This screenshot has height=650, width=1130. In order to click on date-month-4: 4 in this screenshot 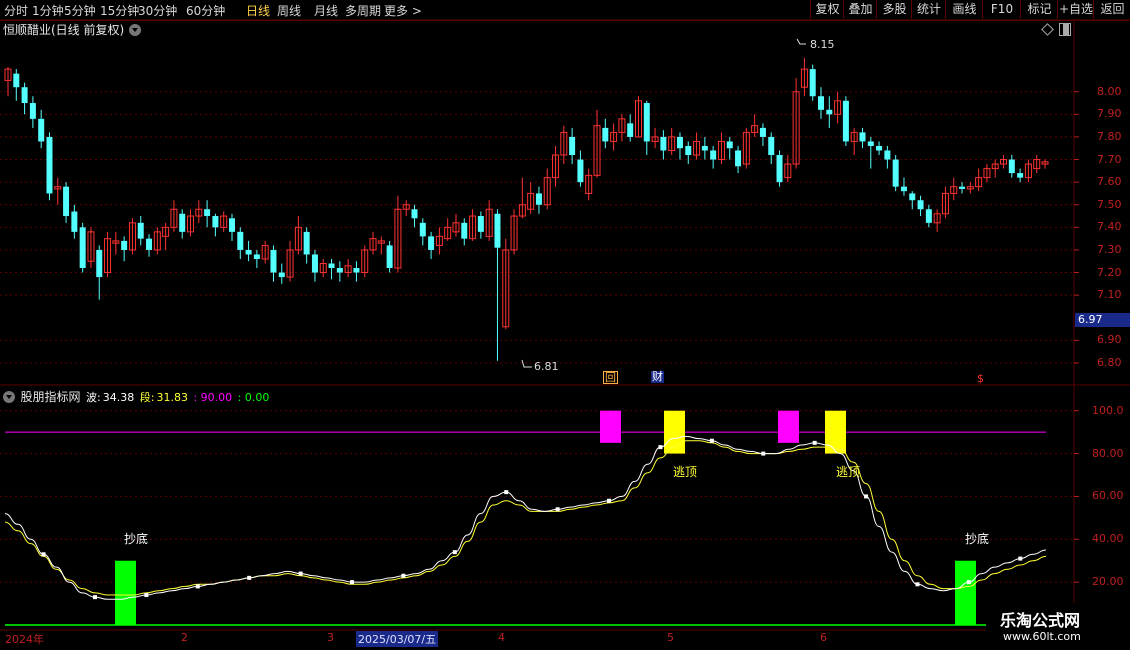, I will do `click(501, 637)`.